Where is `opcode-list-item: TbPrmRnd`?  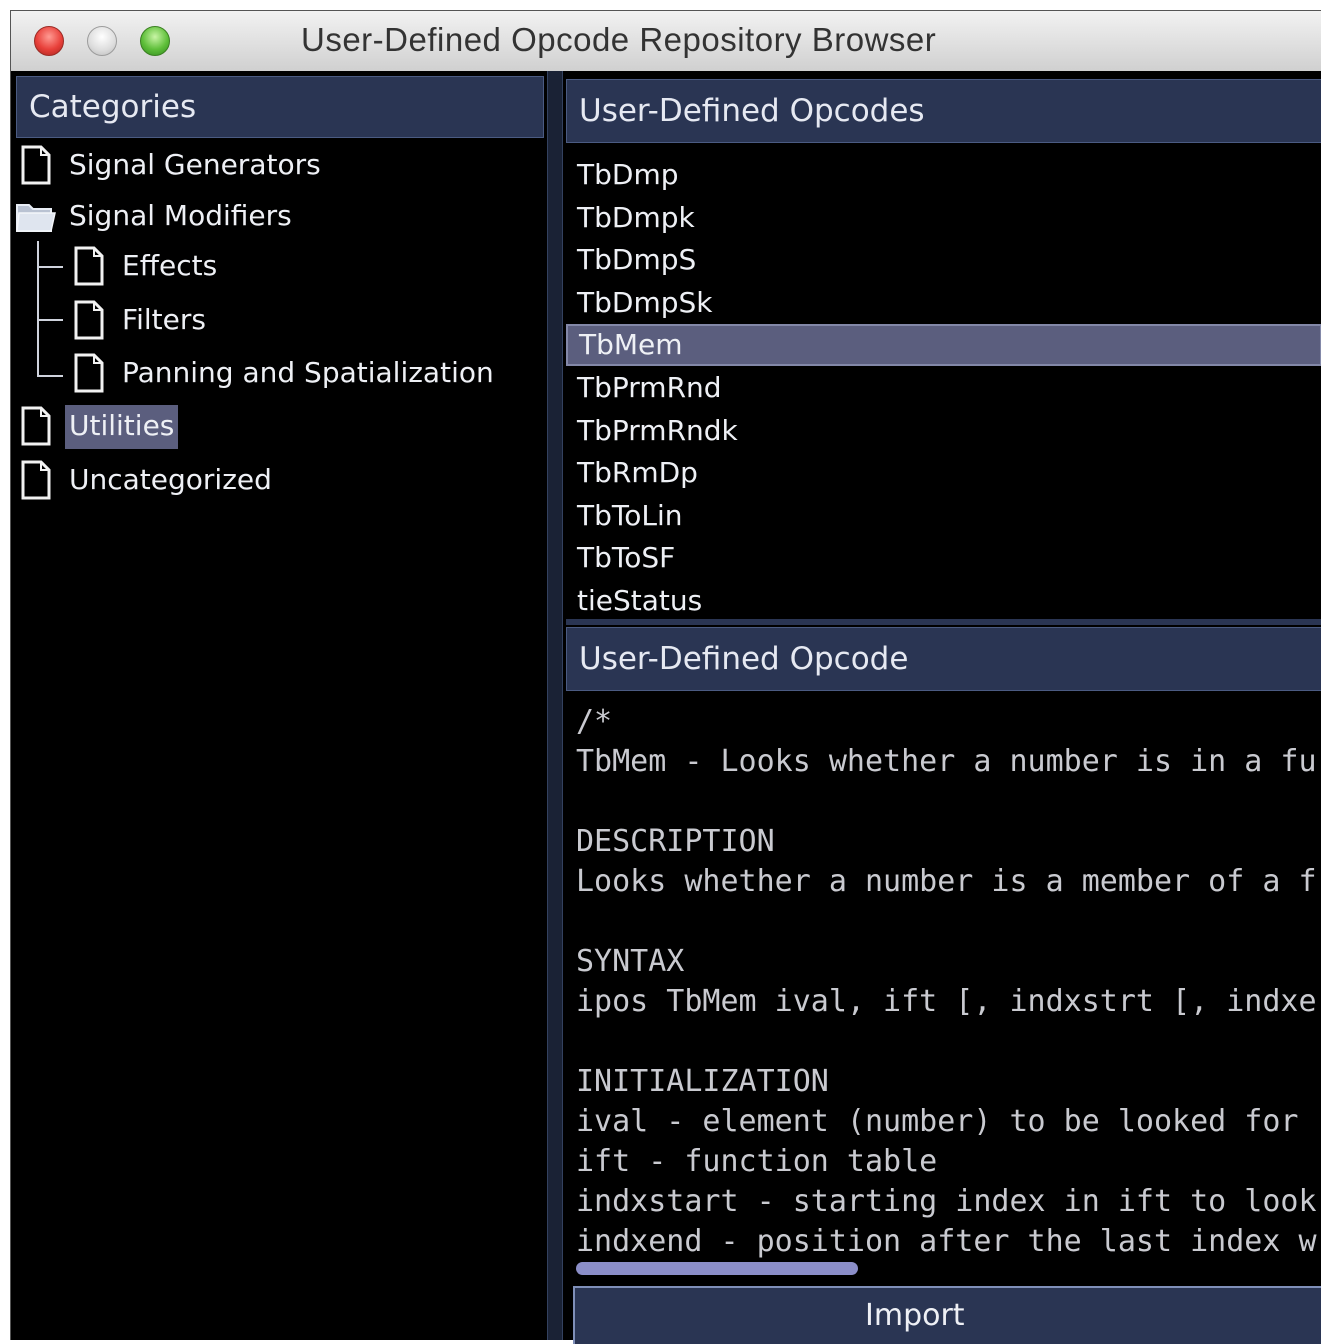 opcode-list-item: TbPrmRnd is located at coordinates (943, 388).